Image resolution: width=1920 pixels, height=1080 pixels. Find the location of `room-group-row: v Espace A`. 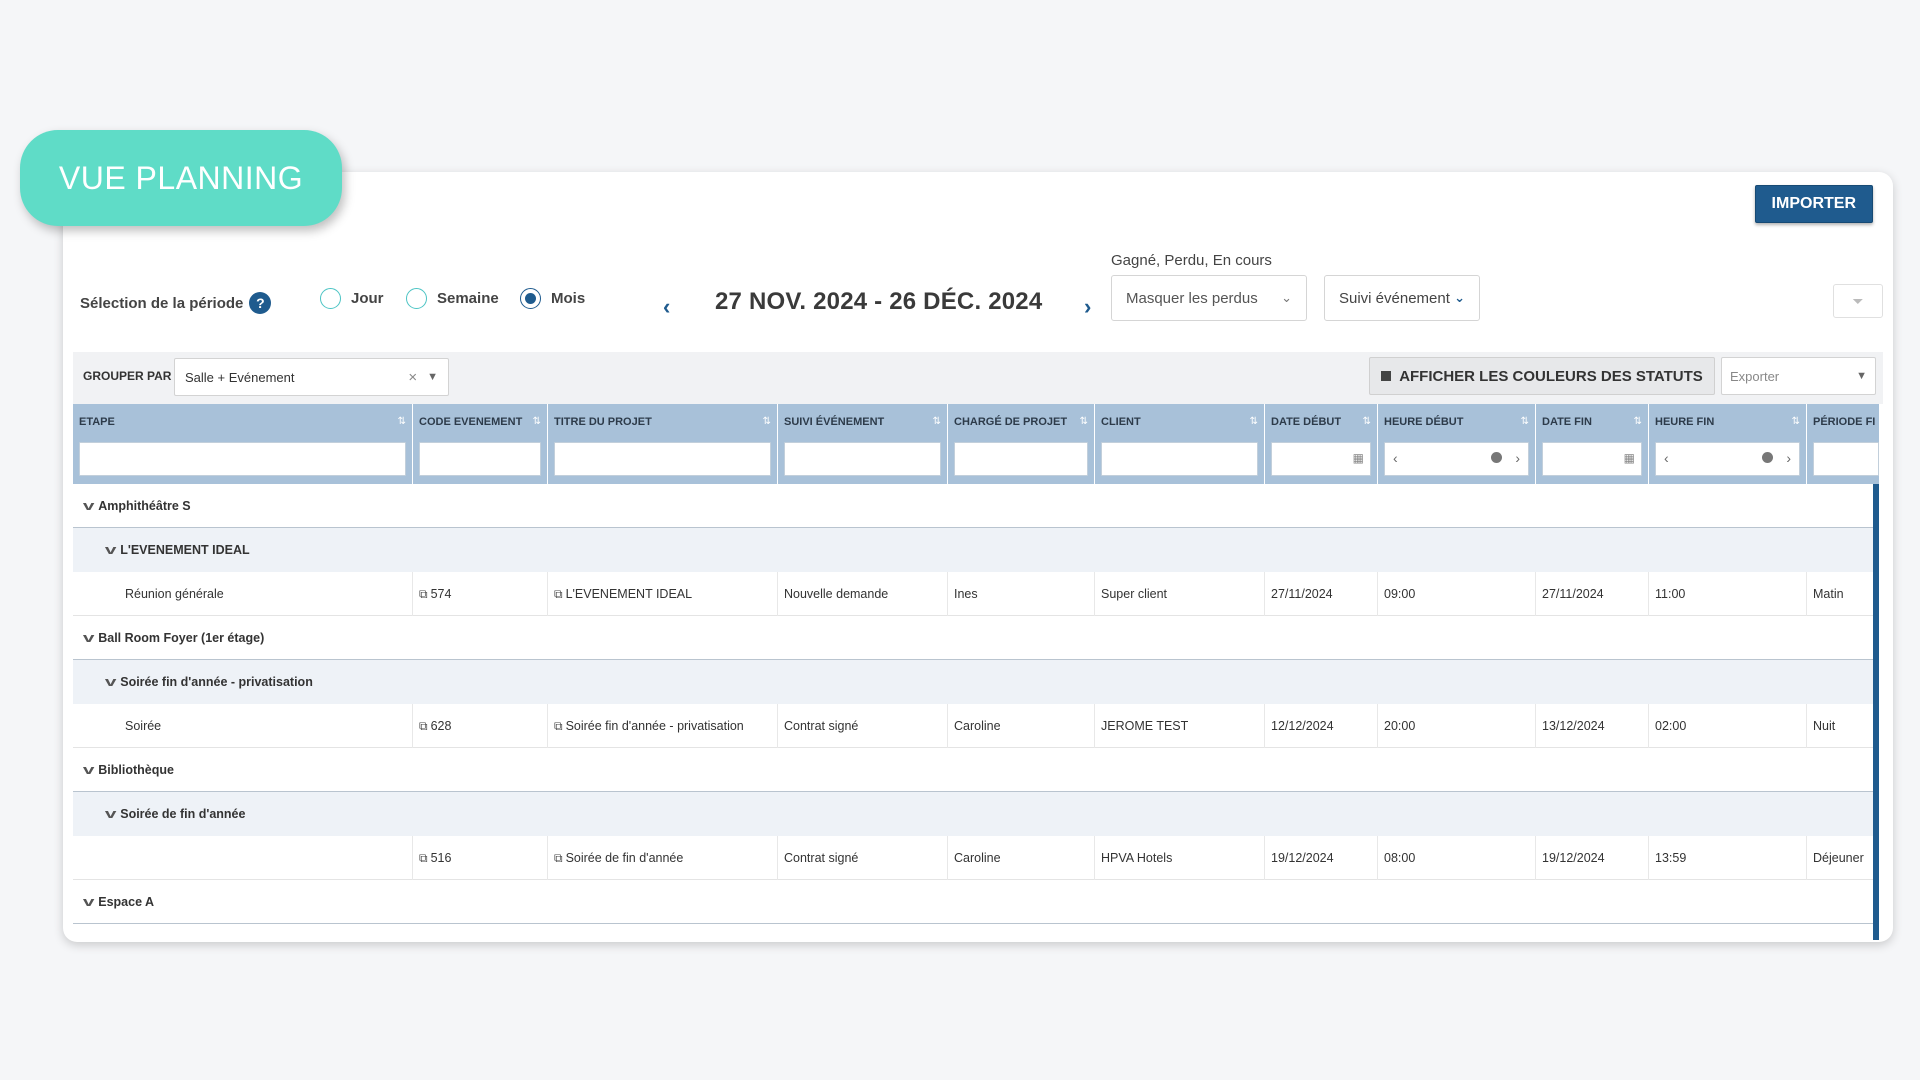

room-group-row: v Espace A is located at coordinates (973, 902).